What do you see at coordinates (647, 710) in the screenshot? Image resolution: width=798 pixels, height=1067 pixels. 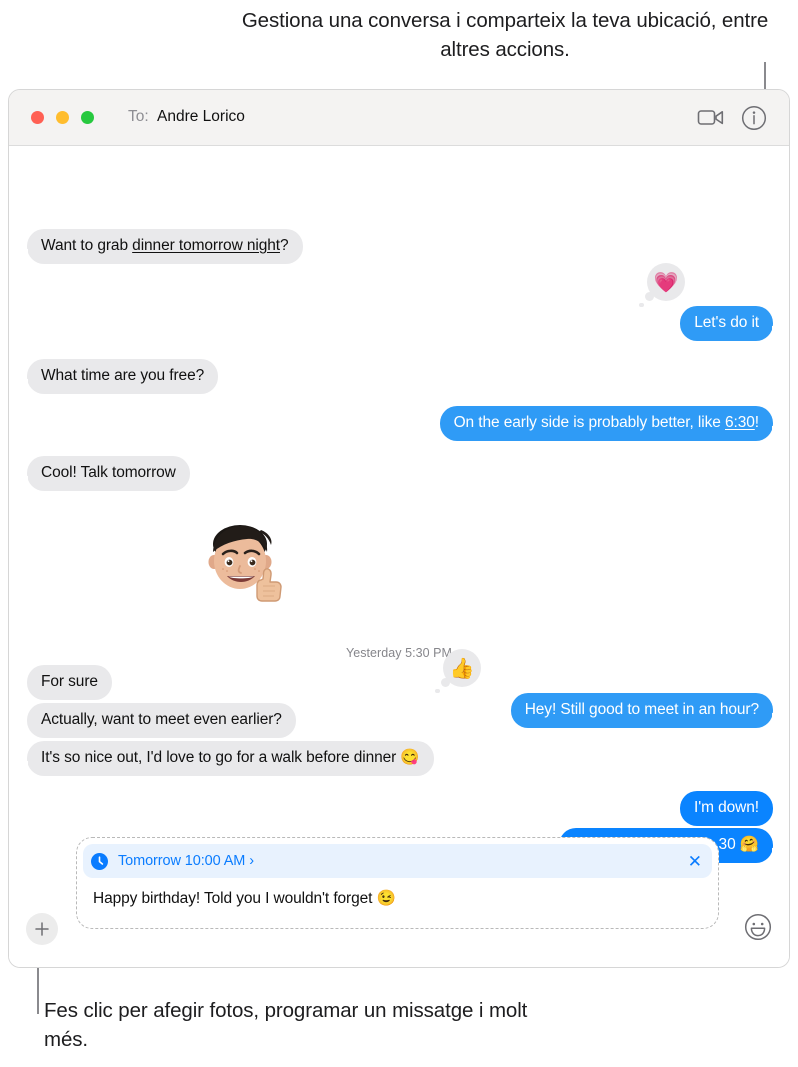 I see `message-bubble: Hey! Still good to meet in an hour?` at bounding box center [647, 710].